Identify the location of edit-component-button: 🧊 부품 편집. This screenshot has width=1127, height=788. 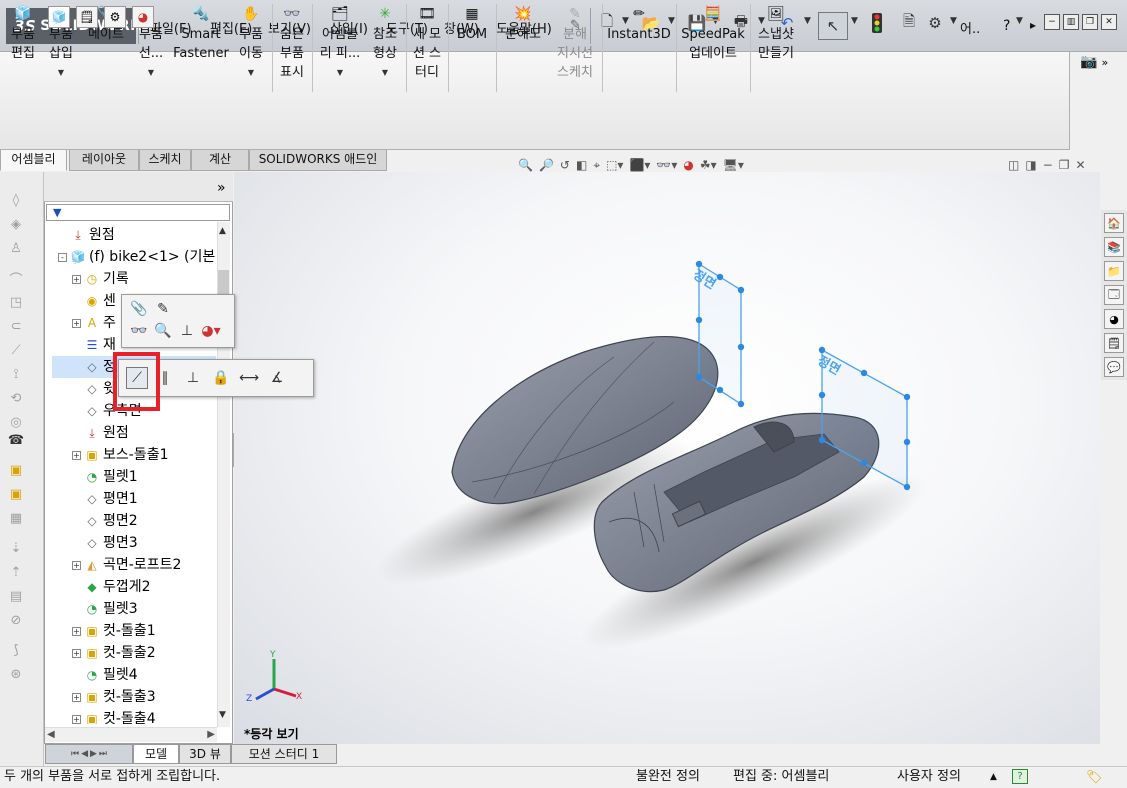
(23, 33).